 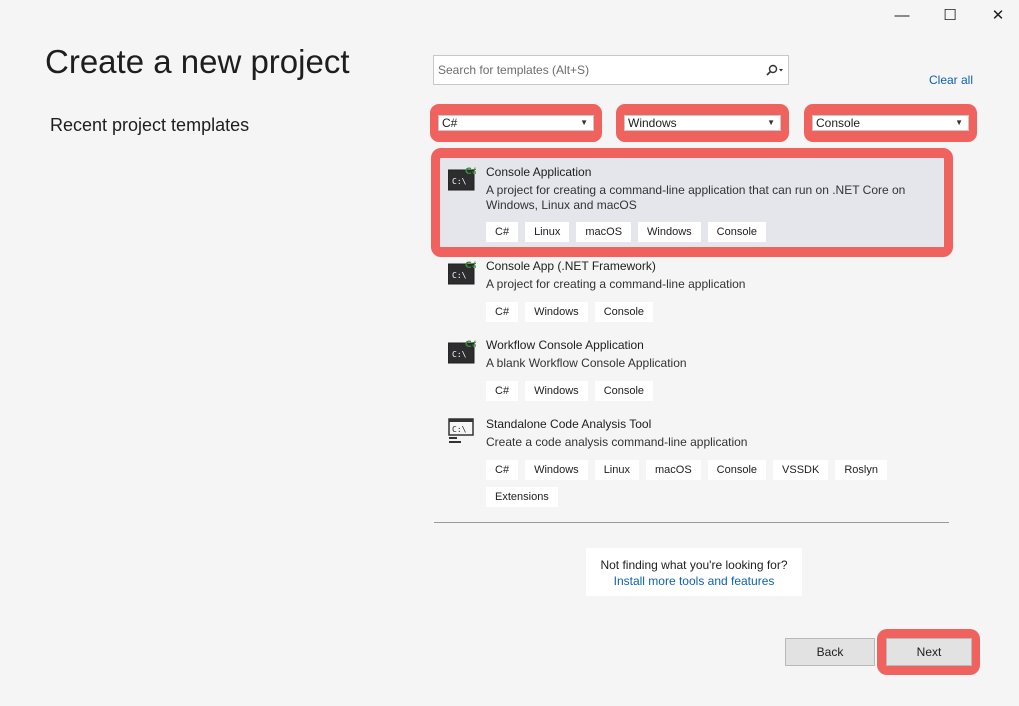 I want to click on back-button: Back, so click(x=830, y=652).